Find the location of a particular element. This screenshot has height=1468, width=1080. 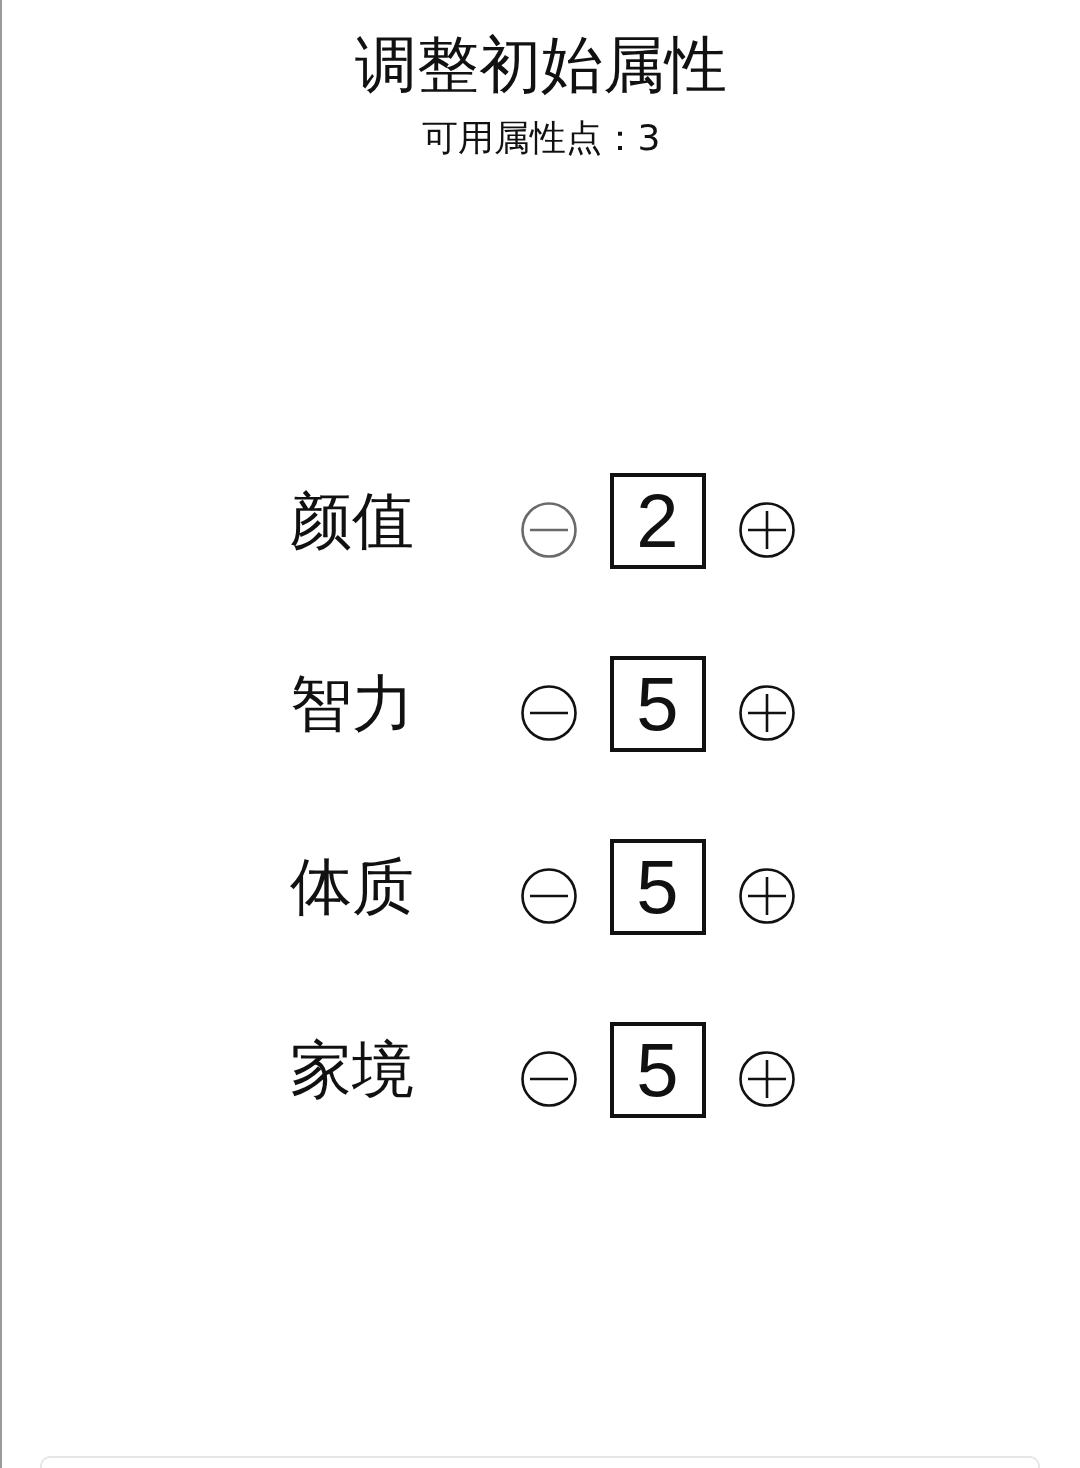

page-title: 调整初始属性 is located at coordinates (541, 65).